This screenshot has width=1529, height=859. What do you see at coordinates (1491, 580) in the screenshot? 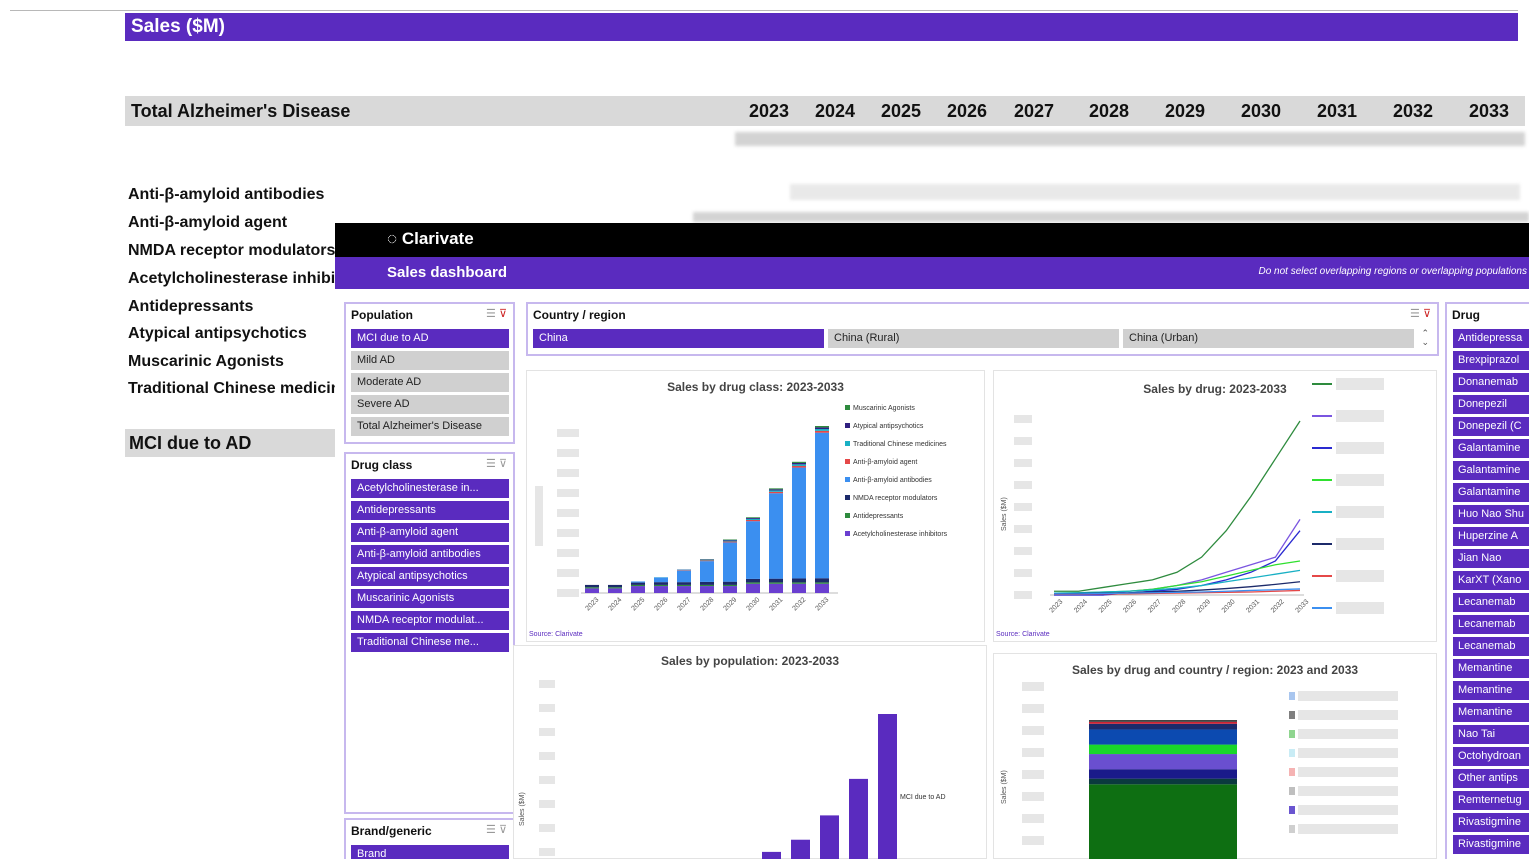
I see `slicer-item-drug: KarXT (Xano` at bounding box center [1491, 580].